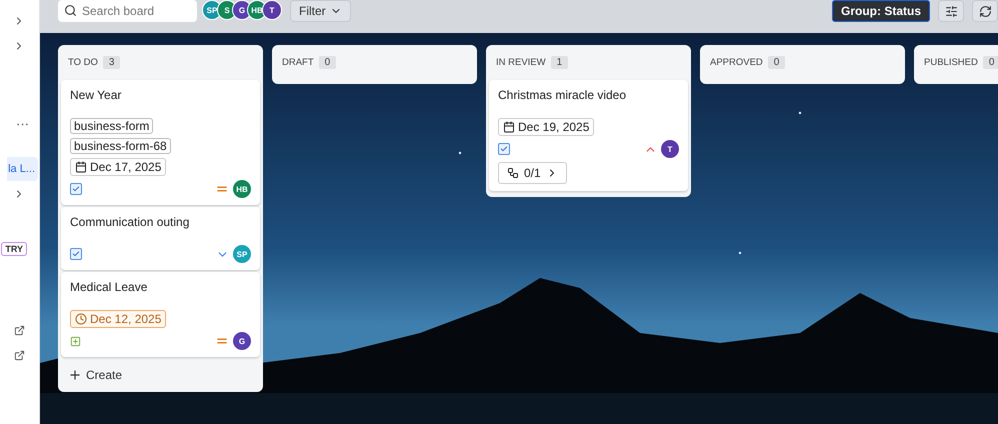  Describe the element at coordinates (881, 11) in the screenshot. I see `group-button: Group: Status` at that location.